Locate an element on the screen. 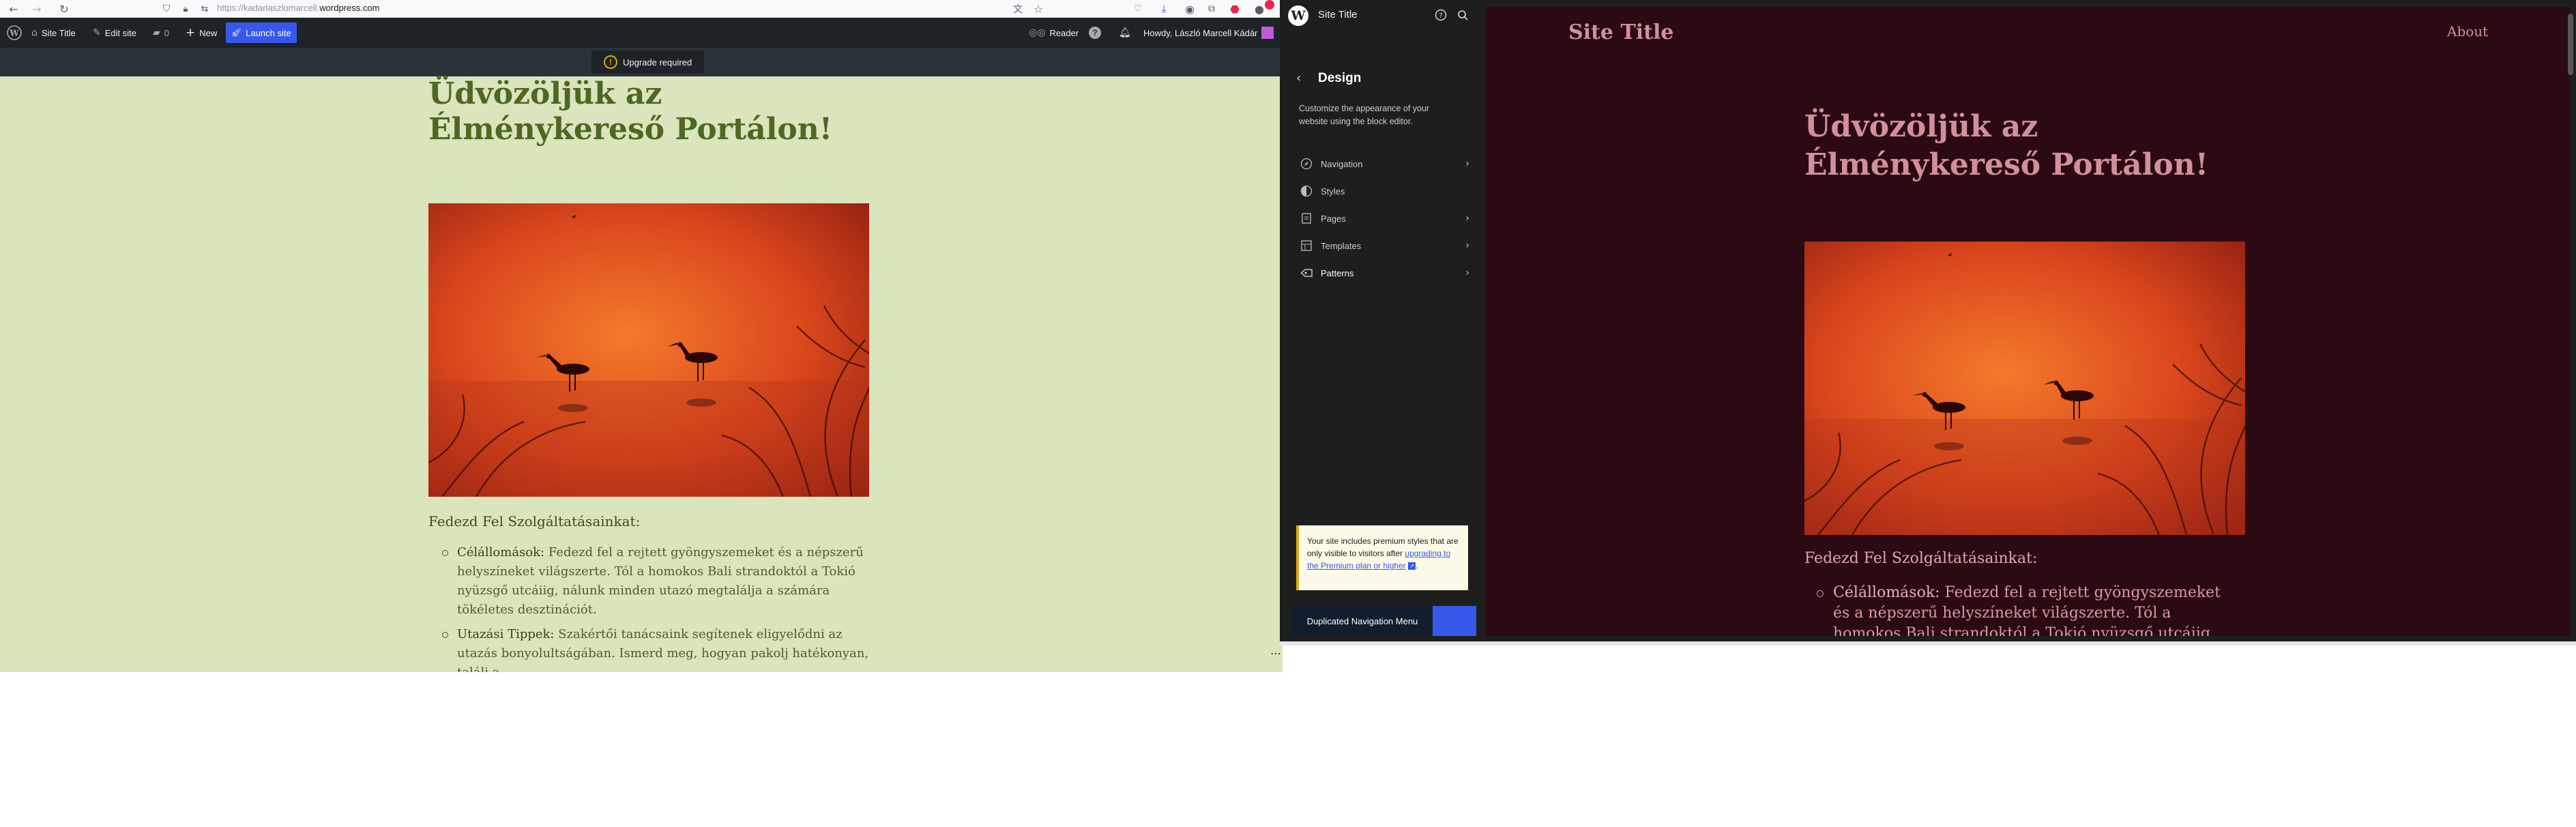 This screenshot has width=2576, height=827. adminbar-account: Howdy, László Marcell Kádár is located at coordinates (1208, 33).